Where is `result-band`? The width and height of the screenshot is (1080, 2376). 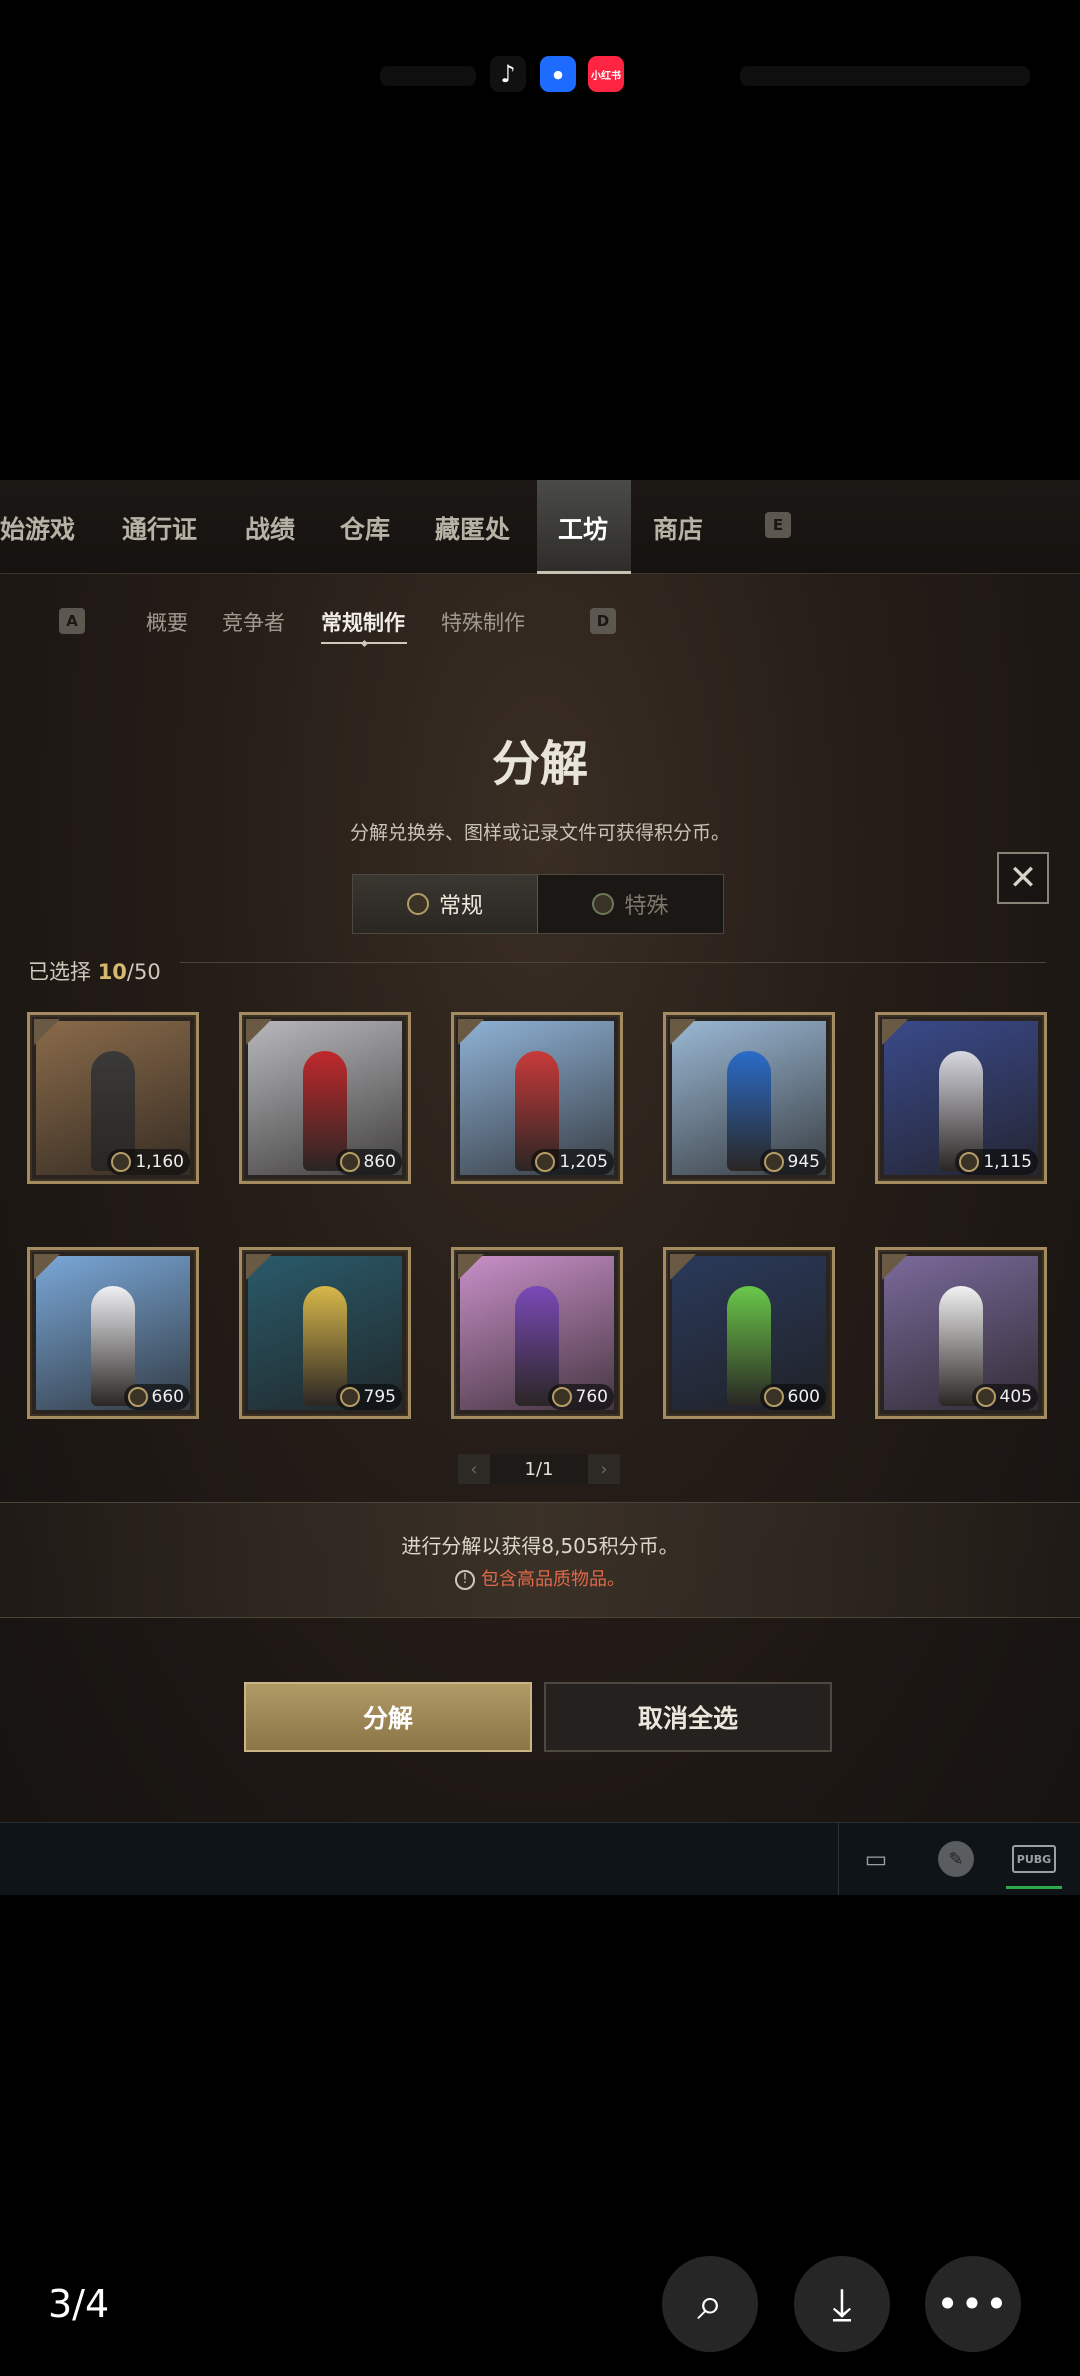 result-band is located at coordinates (540, 1560).